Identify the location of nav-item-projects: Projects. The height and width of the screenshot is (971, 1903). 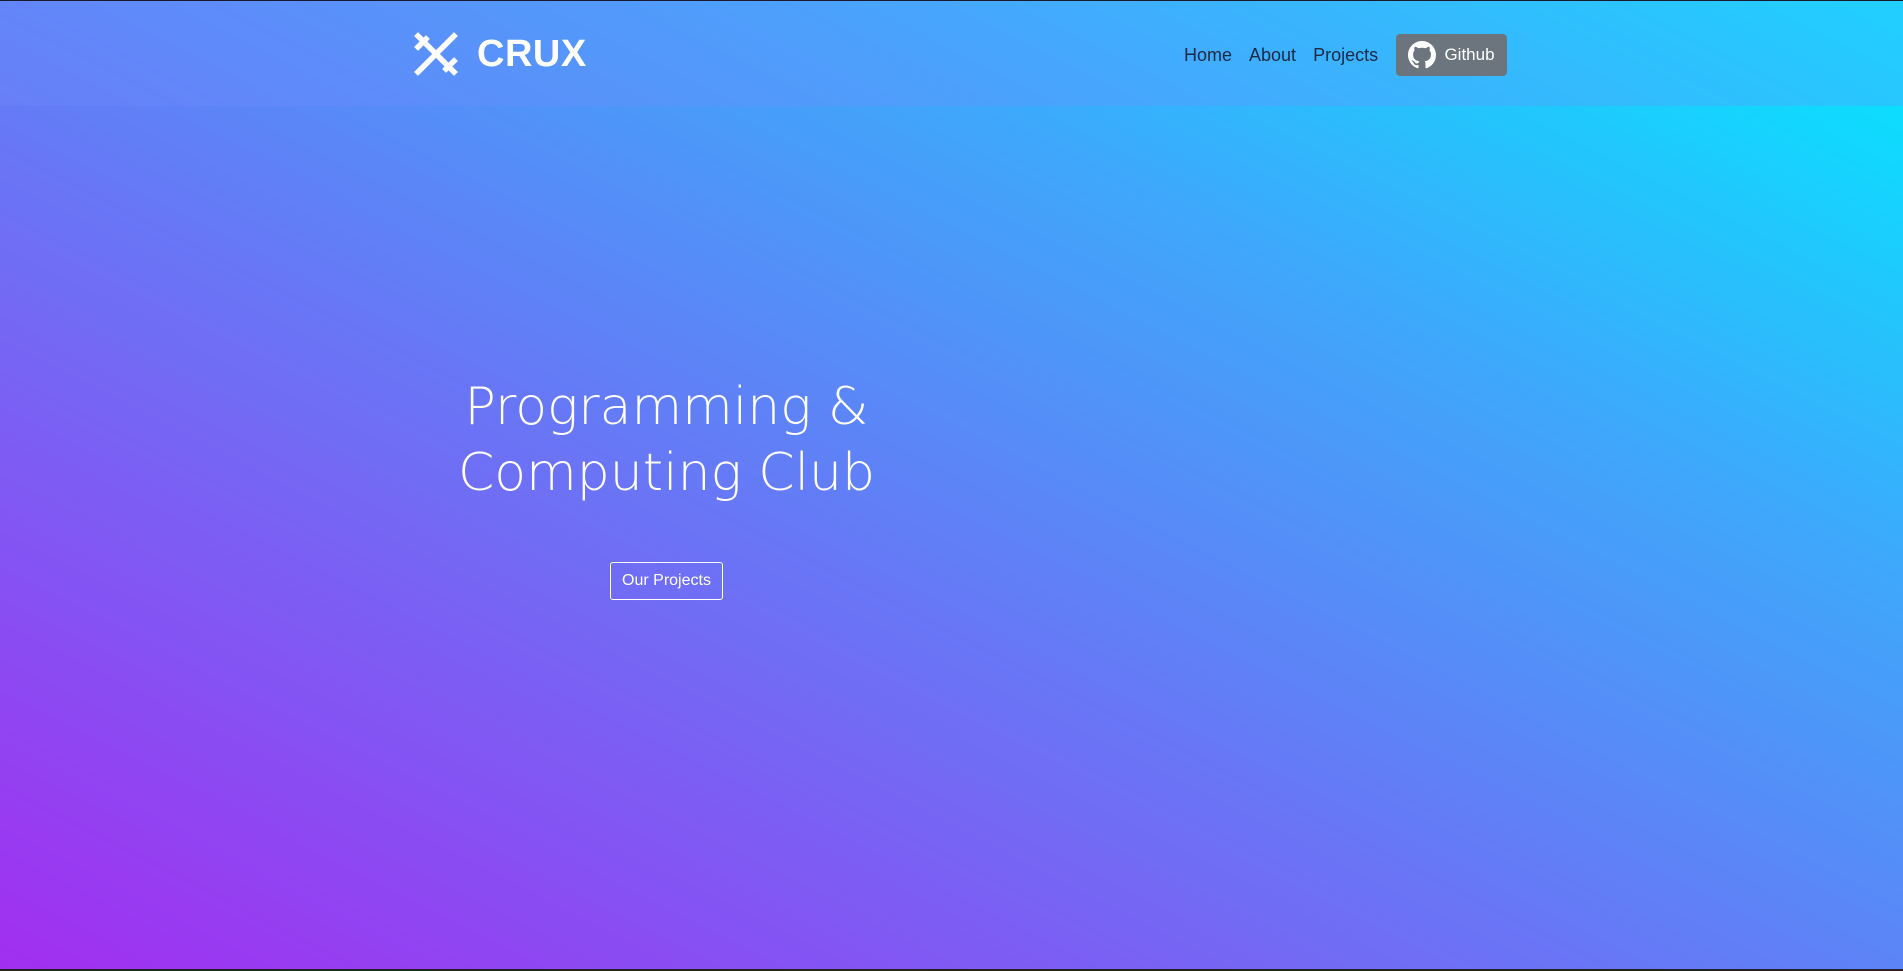
(1345, 55).